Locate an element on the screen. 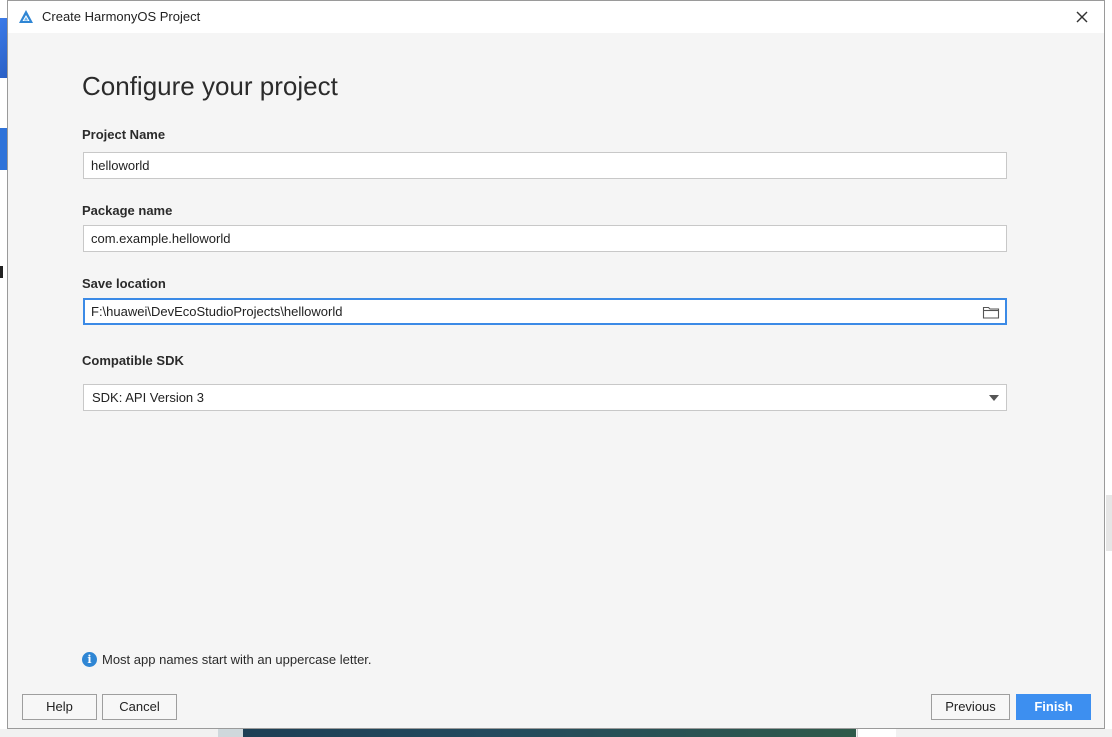 The height and width of the screenshot is (737, 1112). chevron-down-icon is located at coordinates (994, 398).